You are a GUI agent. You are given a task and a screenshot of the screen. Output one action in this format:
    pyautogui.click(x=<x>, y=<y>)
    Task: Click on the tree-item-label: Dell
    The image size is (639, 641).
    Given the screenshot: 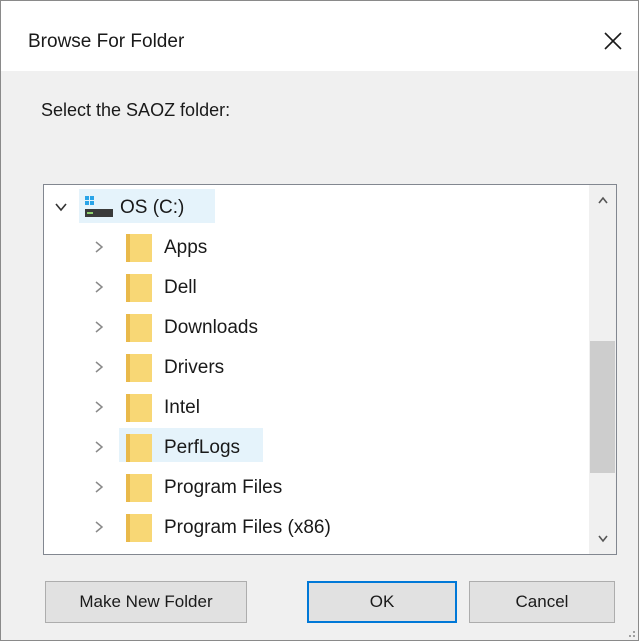 What is the action you would take?
    pyautogui.click(x=180, y=287)
    